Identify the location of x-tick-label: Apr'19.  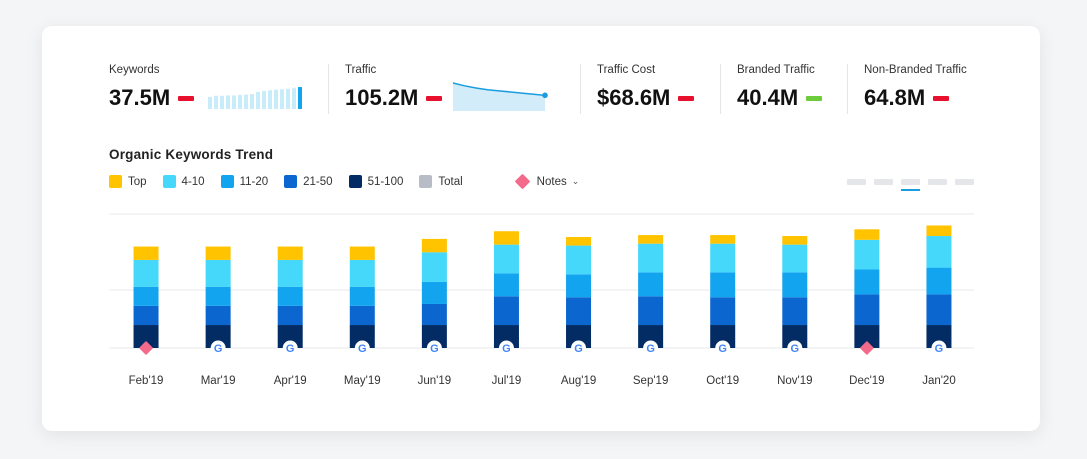
(290, 381).